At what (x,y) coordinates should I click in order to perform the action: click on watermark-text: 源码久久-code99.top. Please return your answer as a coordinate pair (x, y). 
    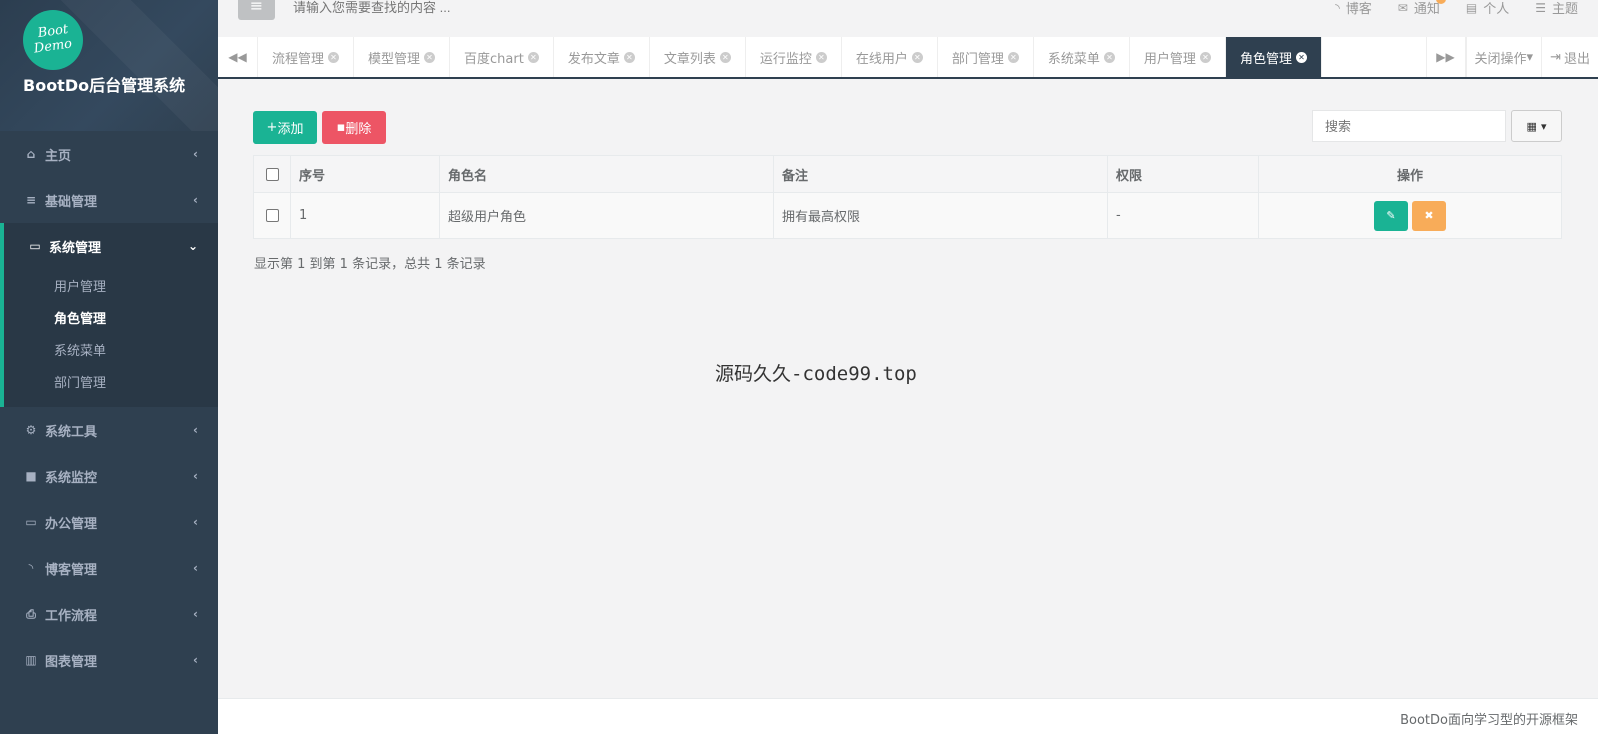
    Looking at the image, I should click on (816, 374).